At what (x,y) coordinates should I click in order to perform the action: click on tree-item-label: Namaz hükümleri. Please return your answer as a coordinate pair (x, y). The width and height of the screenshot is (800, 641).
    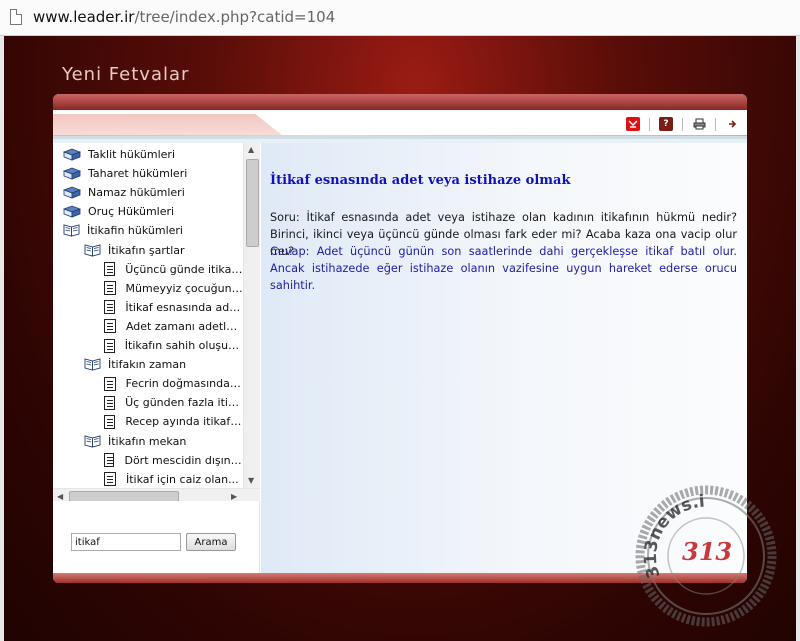
    Looking at the image, I should click on (136, 193).